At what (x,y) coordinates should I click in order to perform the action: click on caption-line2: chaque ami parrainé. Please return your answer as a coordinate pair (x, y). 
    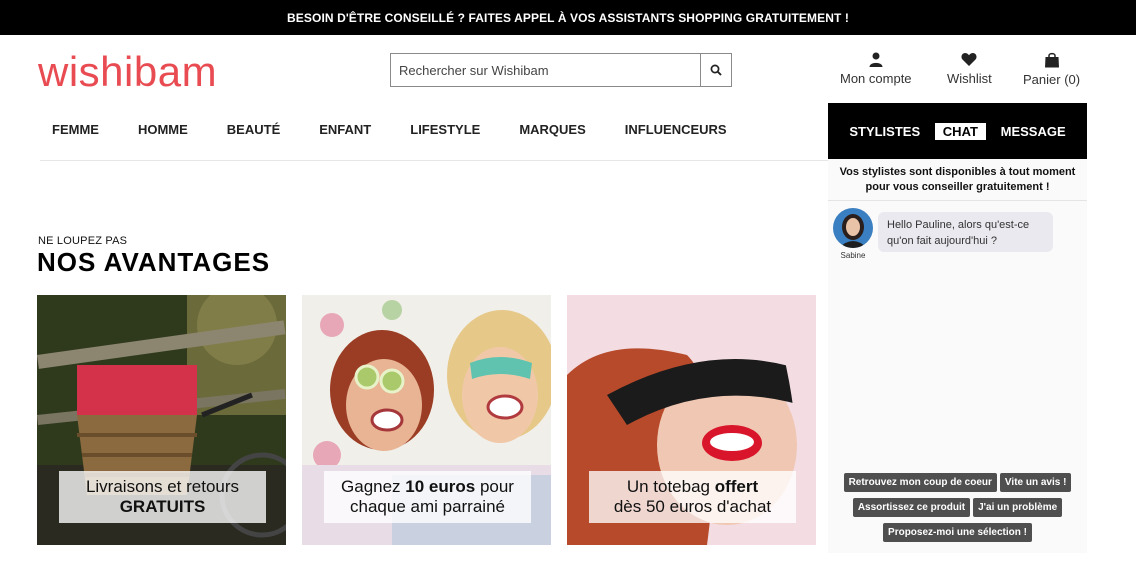
    Looking at the image, I should click on (427, 506).